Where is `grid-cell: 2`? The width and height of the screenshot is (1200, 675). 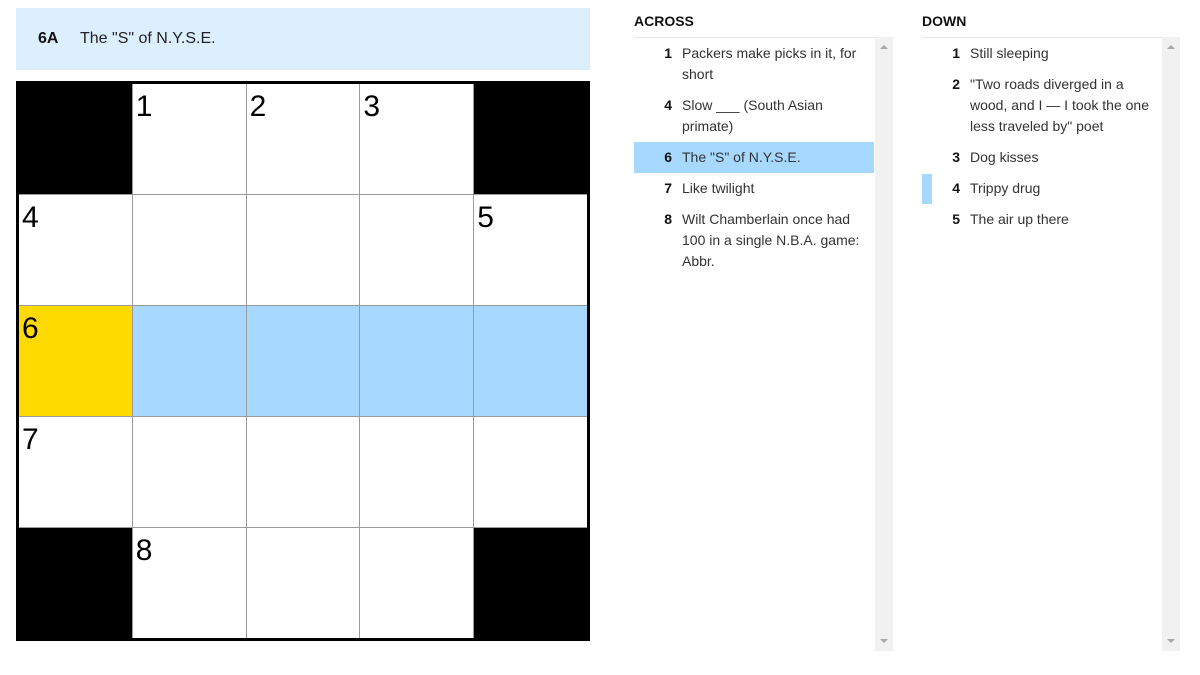
grid-cell: 2 is located at coordinates (303, 139).